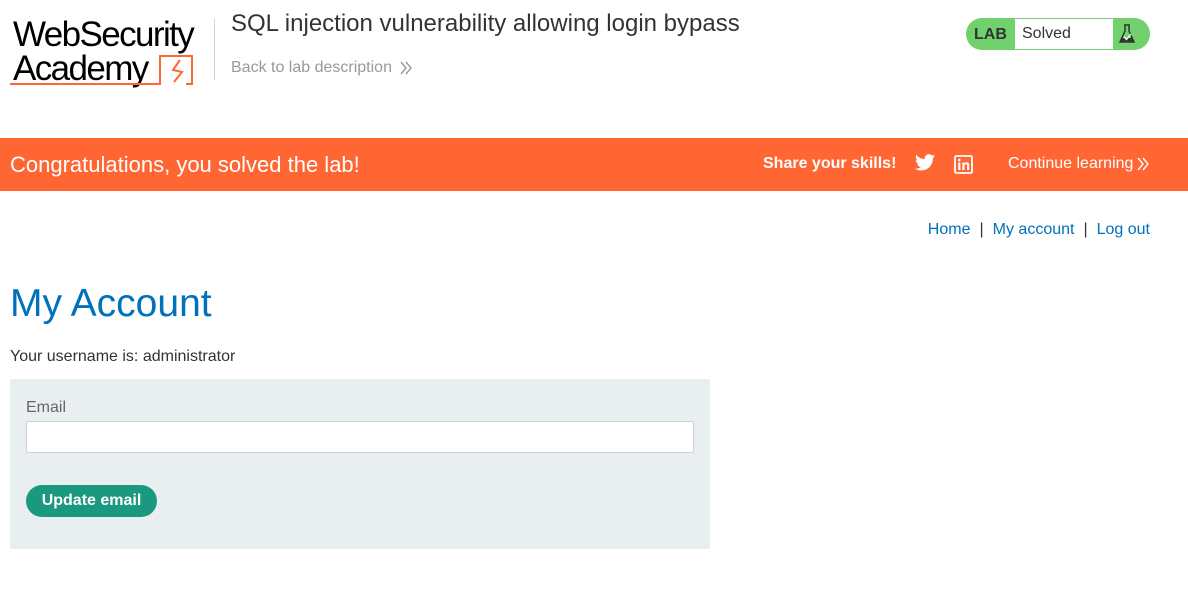 Image resolution: width=1188 pixels, height=600 pixels. What do you see at coordinates (1123, 229) in the screenshot?
I see `nav-log-out-link: Log out` at bounding box center [1123, 229].